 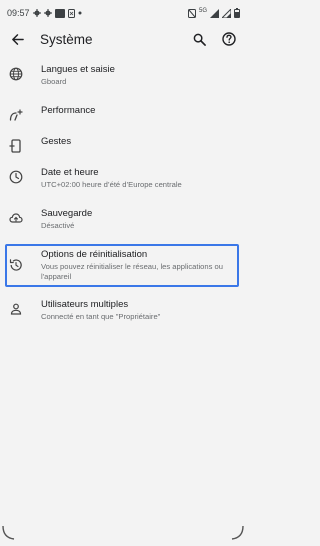 What do you see at coordinates (78, 69) in the screenshot?
I see `item-label: Langues et saisie` at bounding box center [78, 69].